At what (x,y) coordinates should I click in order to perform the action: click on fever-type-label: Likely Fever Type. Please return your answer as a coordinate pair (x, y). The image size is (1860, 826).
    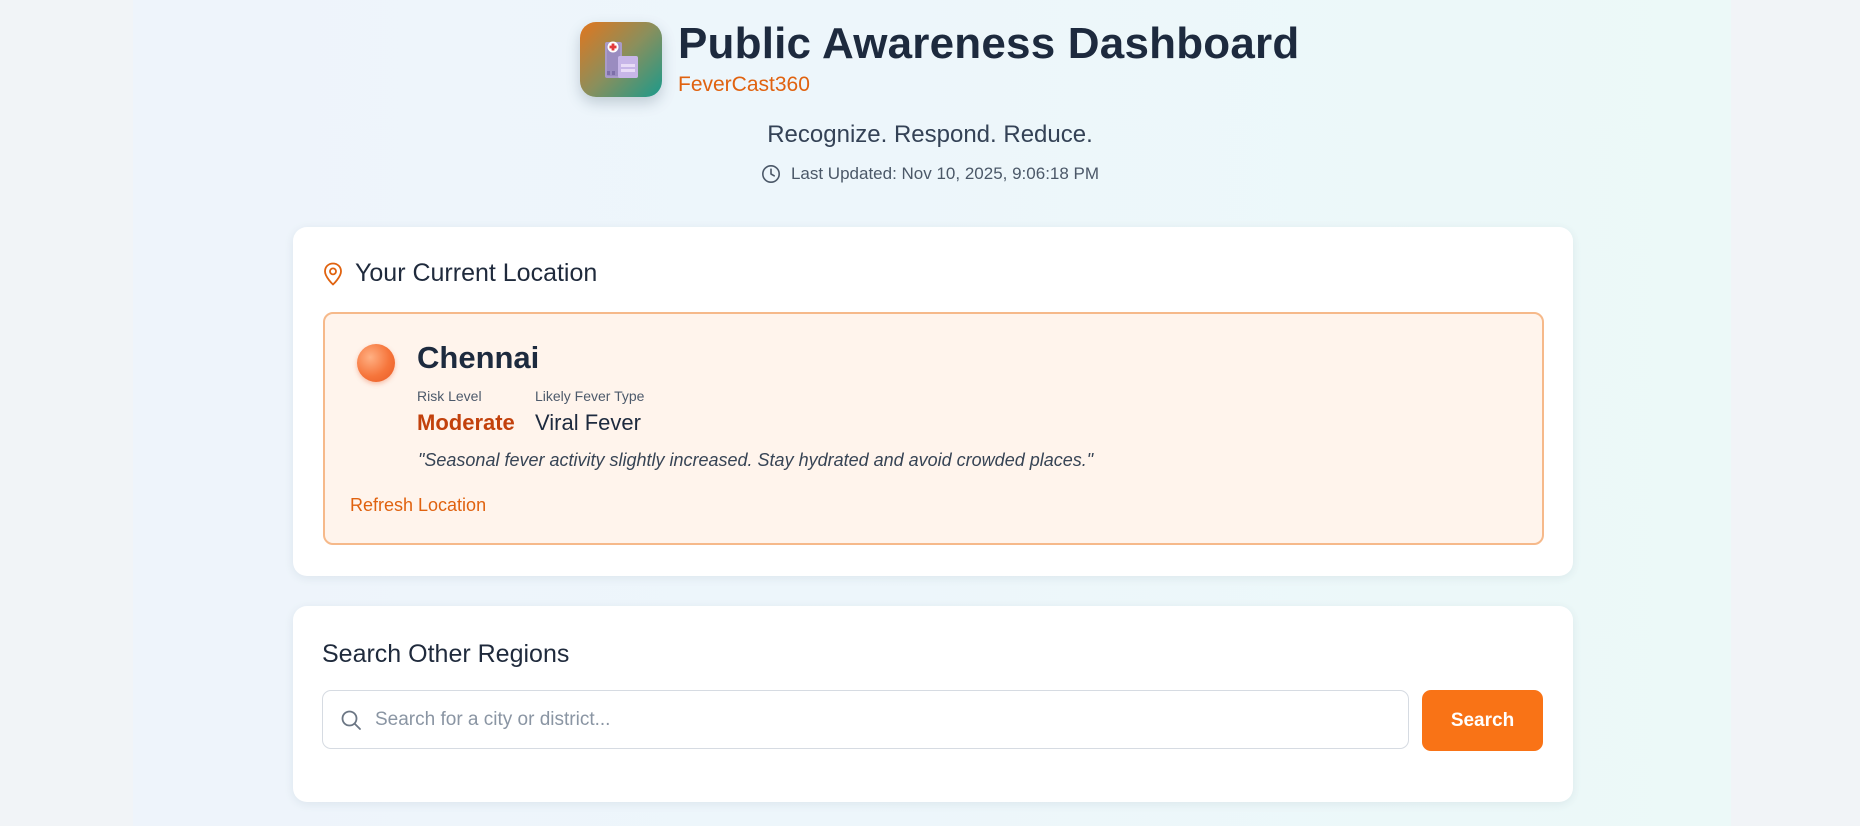
    Looking at the image, I should click on (590, 396).